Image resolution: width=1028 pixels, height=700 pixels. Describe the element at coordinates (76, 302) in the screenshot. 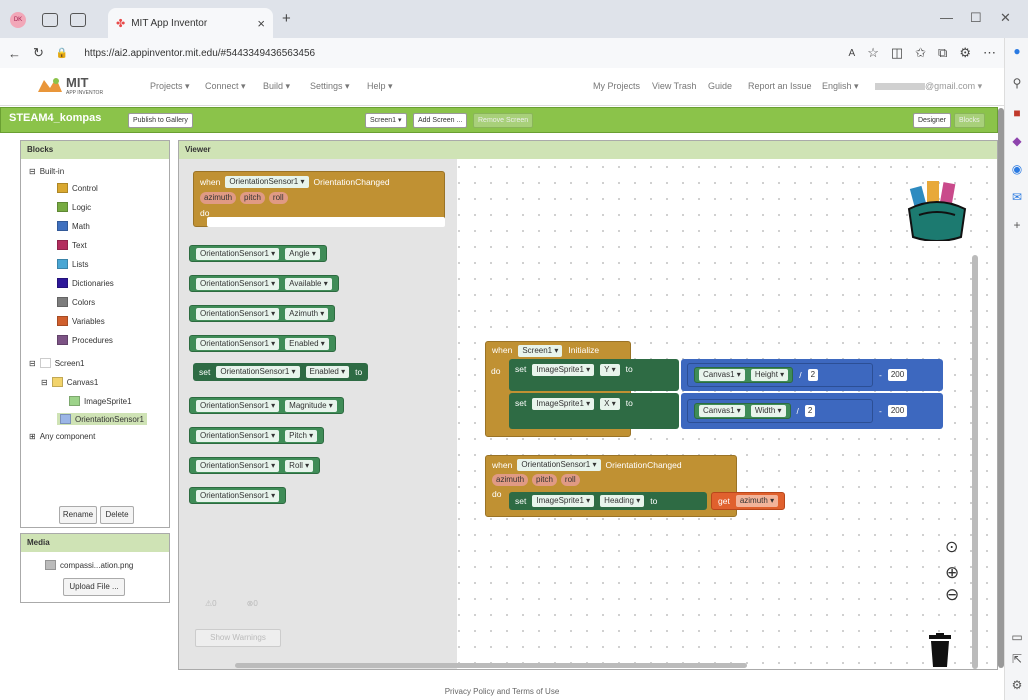

I see `builtin-colors: Colors` at that location.